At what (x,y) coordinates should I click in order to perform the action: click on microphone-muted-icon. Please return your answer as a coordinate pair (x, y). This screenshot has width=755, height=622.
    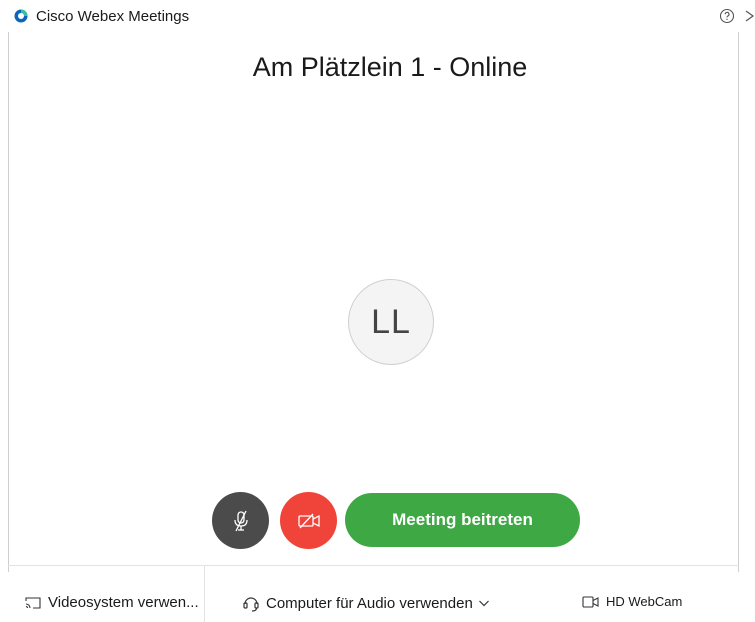
    Looking at the image, I should click on (240, 520).